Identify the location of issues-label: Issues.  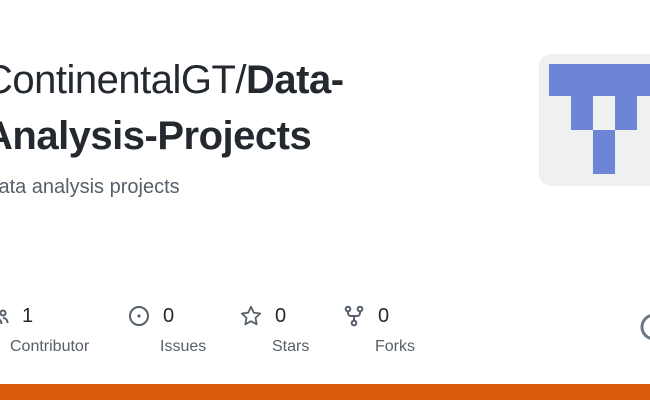
(183, 346).